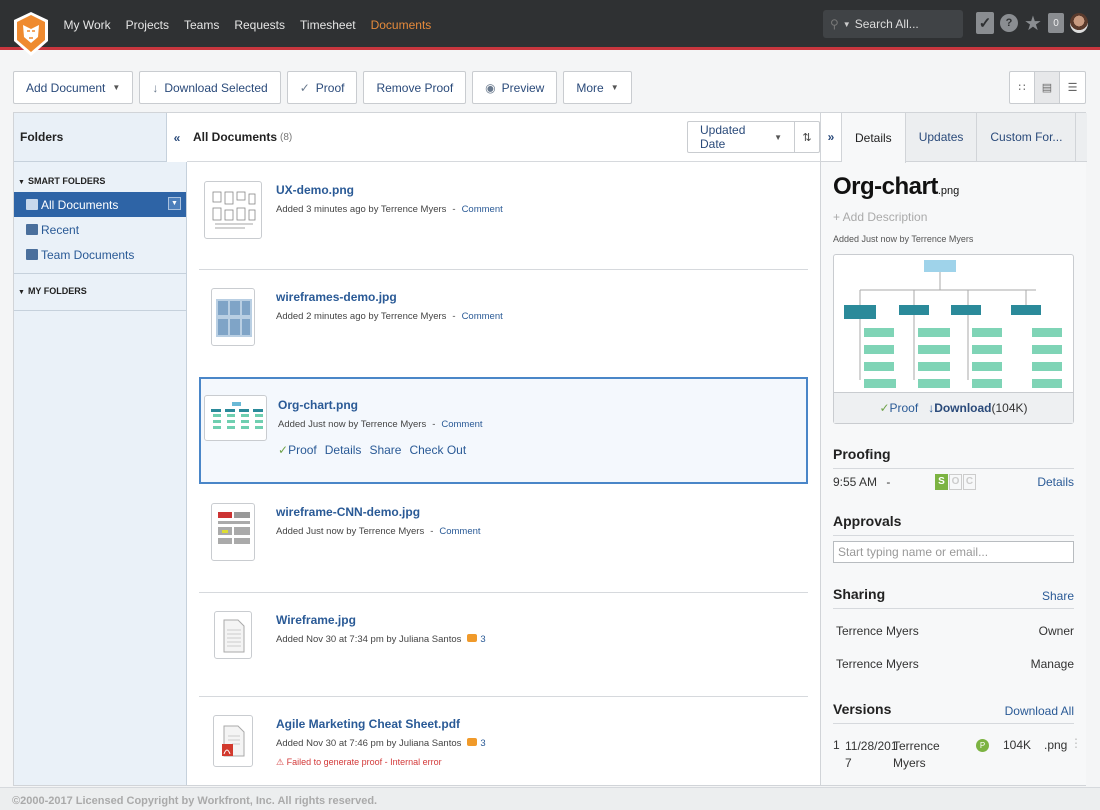  What do you see at coordinates (415, 87) in the screenshot?
I see `remove-proof-button: Remove Proof` at bounding box center [415, 87].